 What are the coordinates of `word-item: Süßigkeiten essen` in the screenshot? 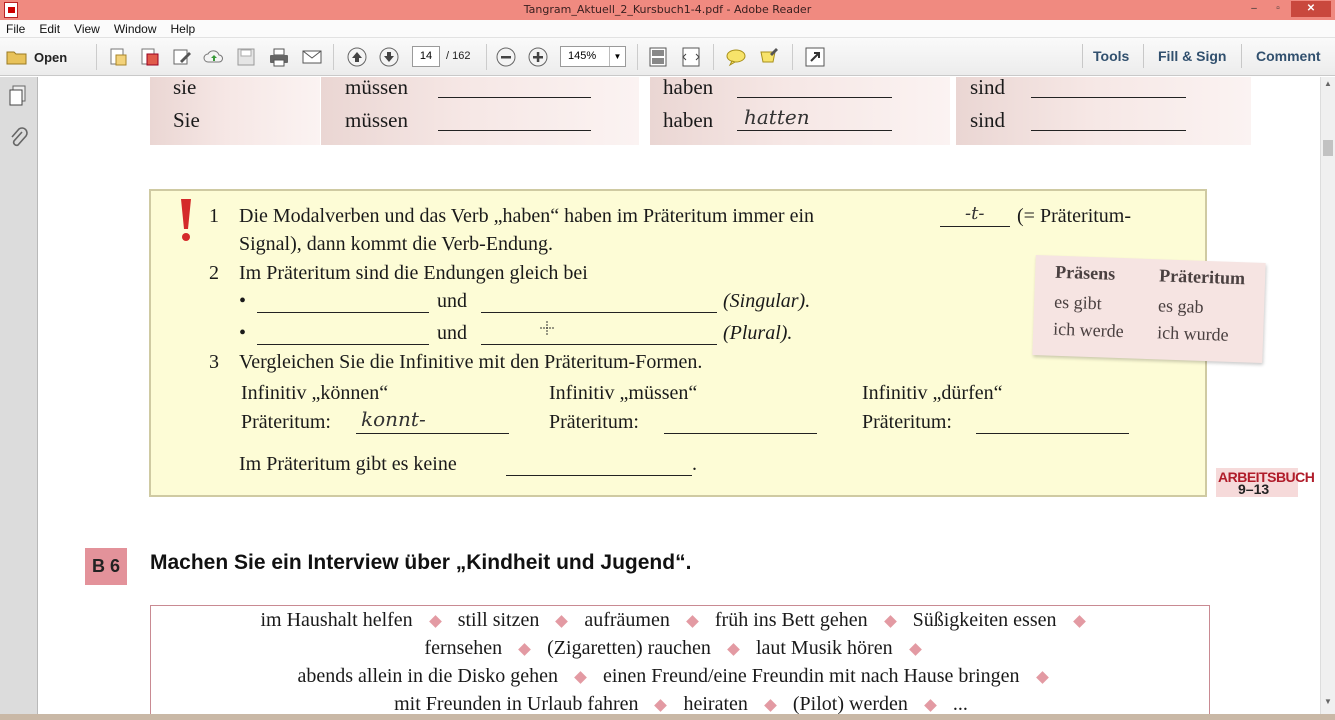 It's located at (984, 620).